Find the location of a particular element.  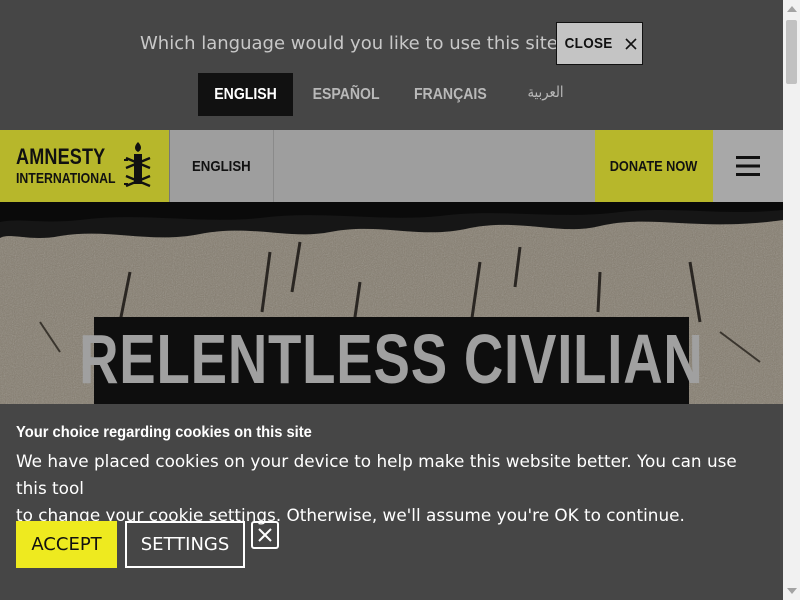

hero-title: RELENTLESS CIVILIAN is located at coordinates (391, 359).